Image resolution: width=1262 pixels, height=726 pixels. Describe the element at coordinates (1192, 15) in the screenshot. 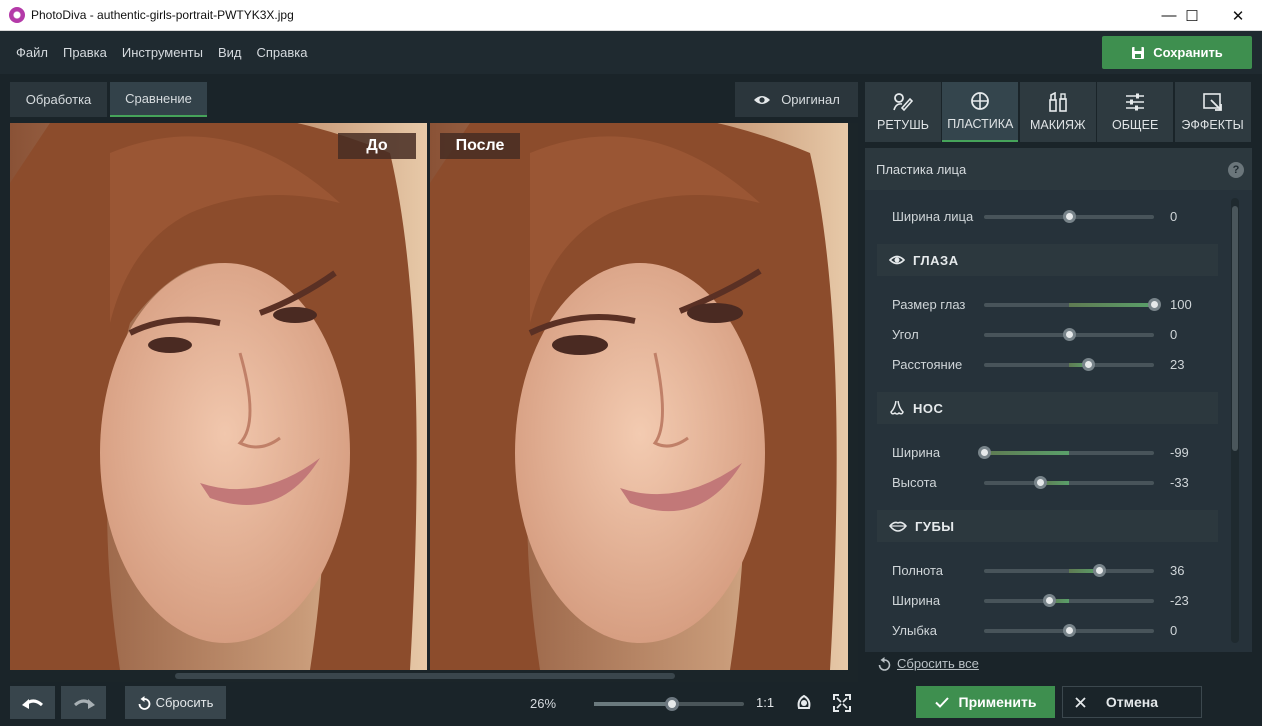

I see `maximize-button: ☐` at that location.